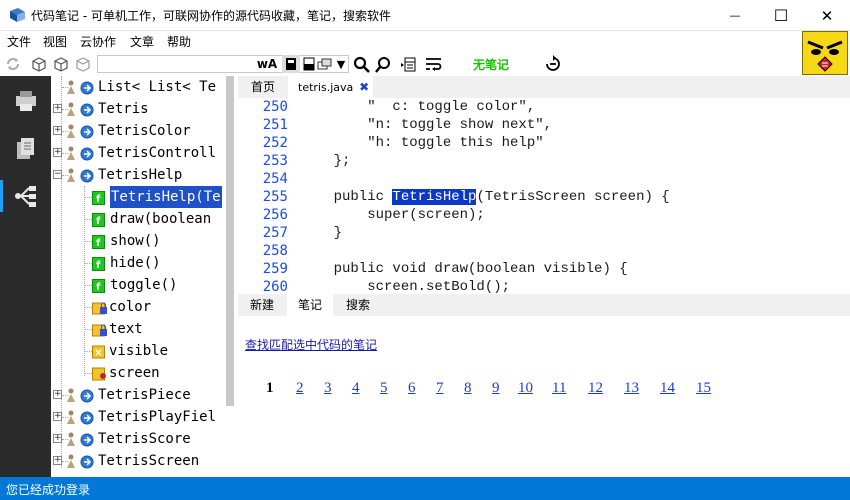  Describe the element at coordinates (262, 305) in the screenshot. I see `tab-new-note: 新建` at that location.